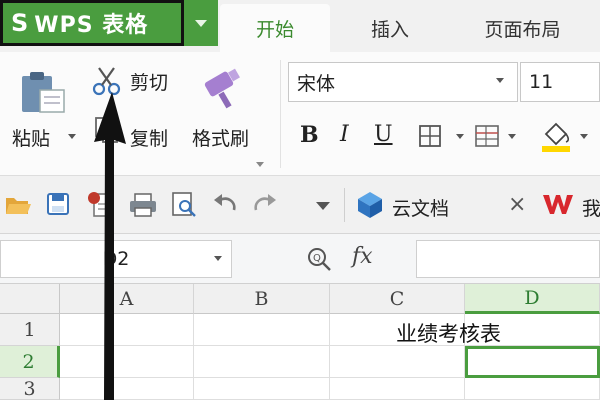 This screenshot has width=600, height=400. I want to click on column-header-d: D, so click(532, 299).